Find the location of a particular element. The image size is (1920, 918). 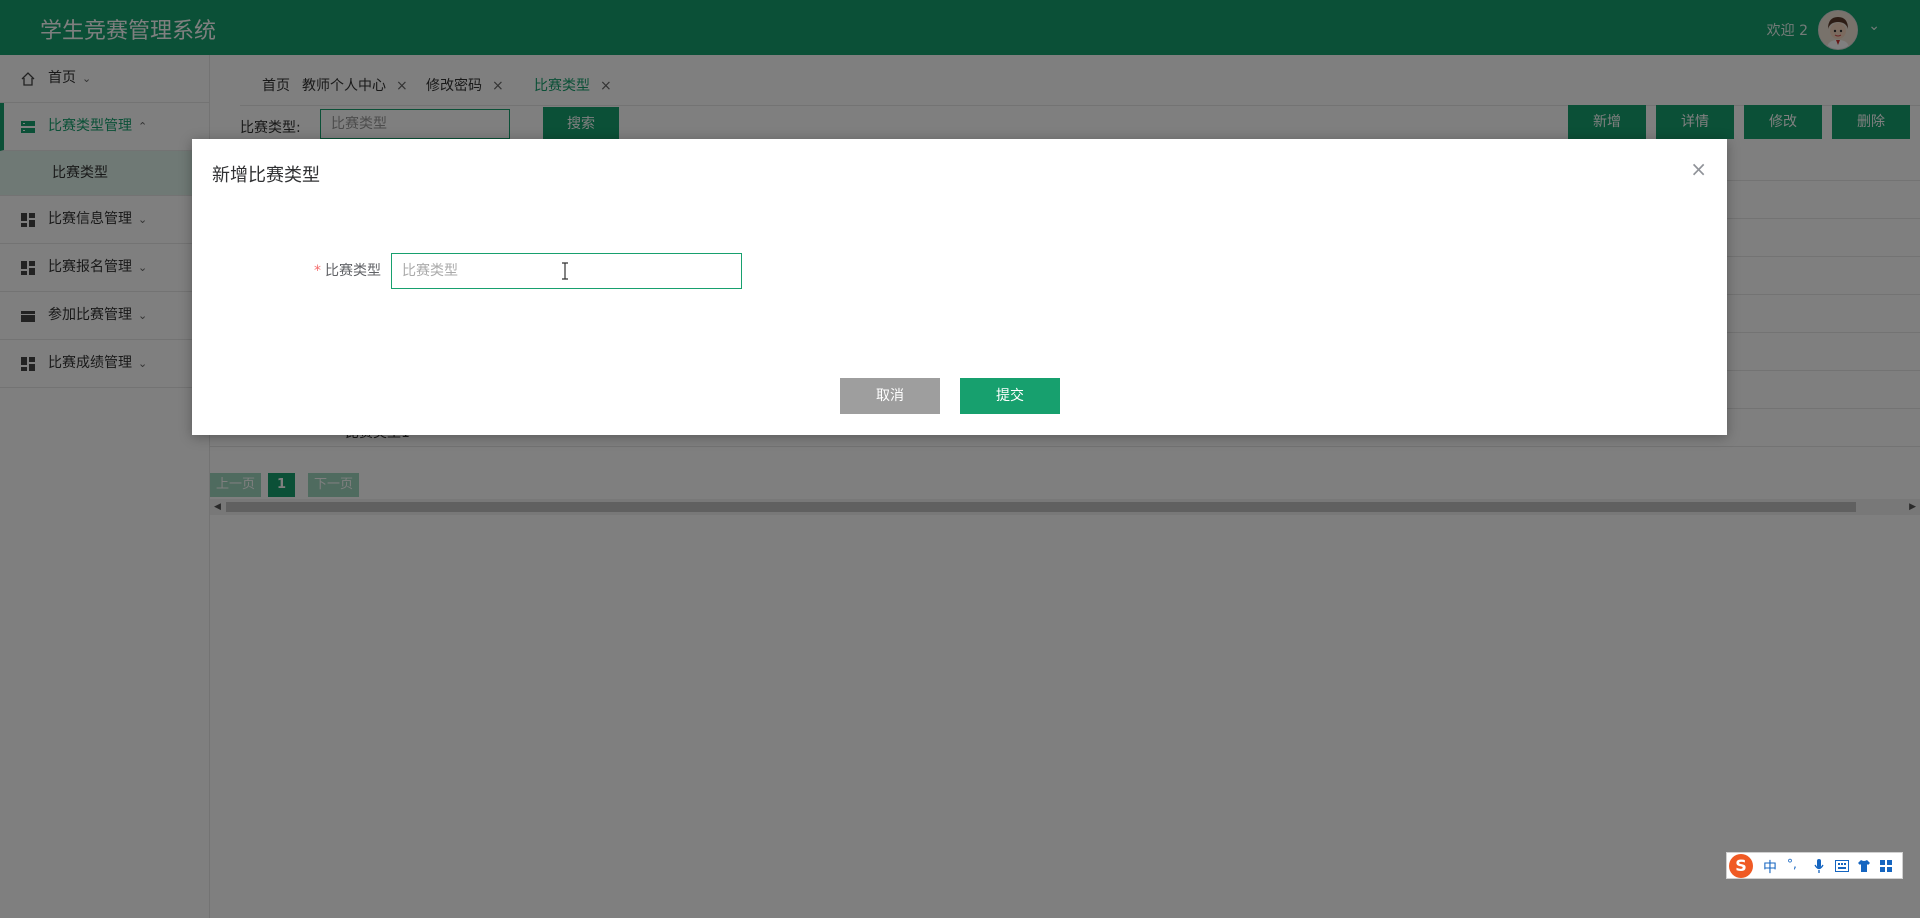

dialog-title: 新增比赛类型 is located at coordinates (266, 175).